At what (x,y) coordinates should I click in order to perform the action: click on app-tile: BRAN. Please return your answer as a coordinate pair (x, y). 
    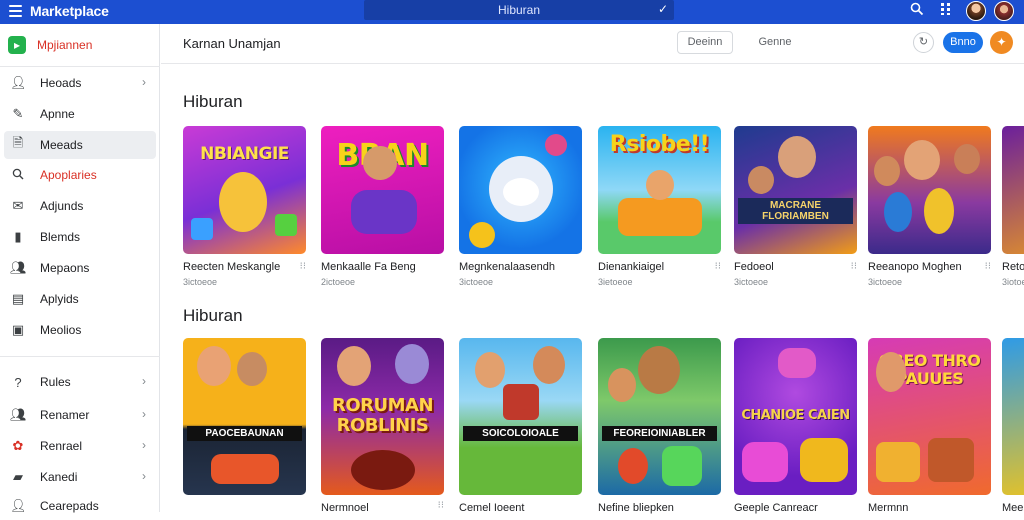
    Looking at the image, I should click on (382, 190).